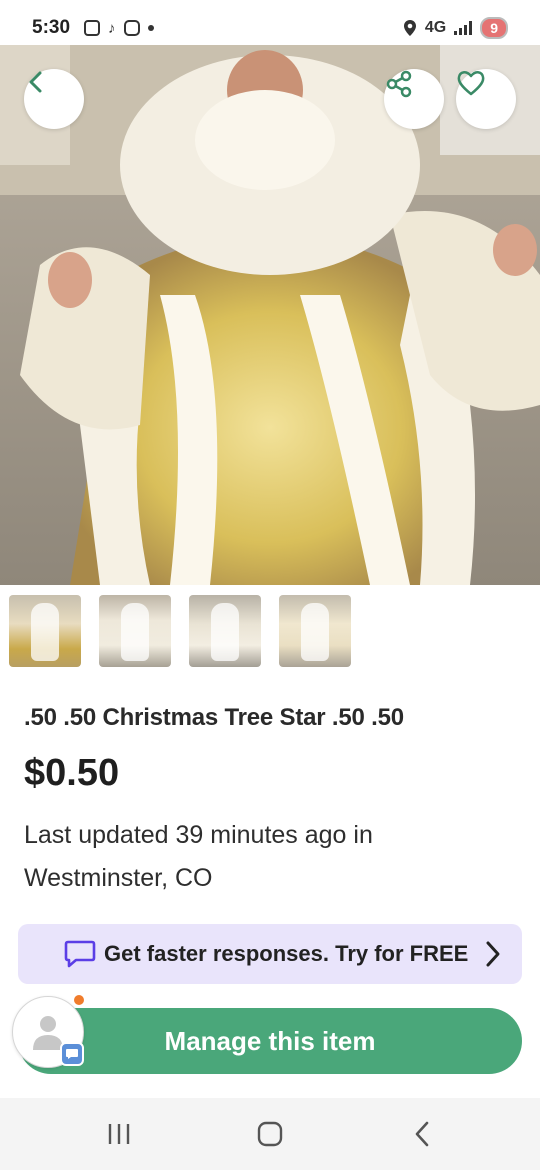 The height and width of the screenshot is (1170, 540). I want to click on thumbnail-strip, so click(180, 631).